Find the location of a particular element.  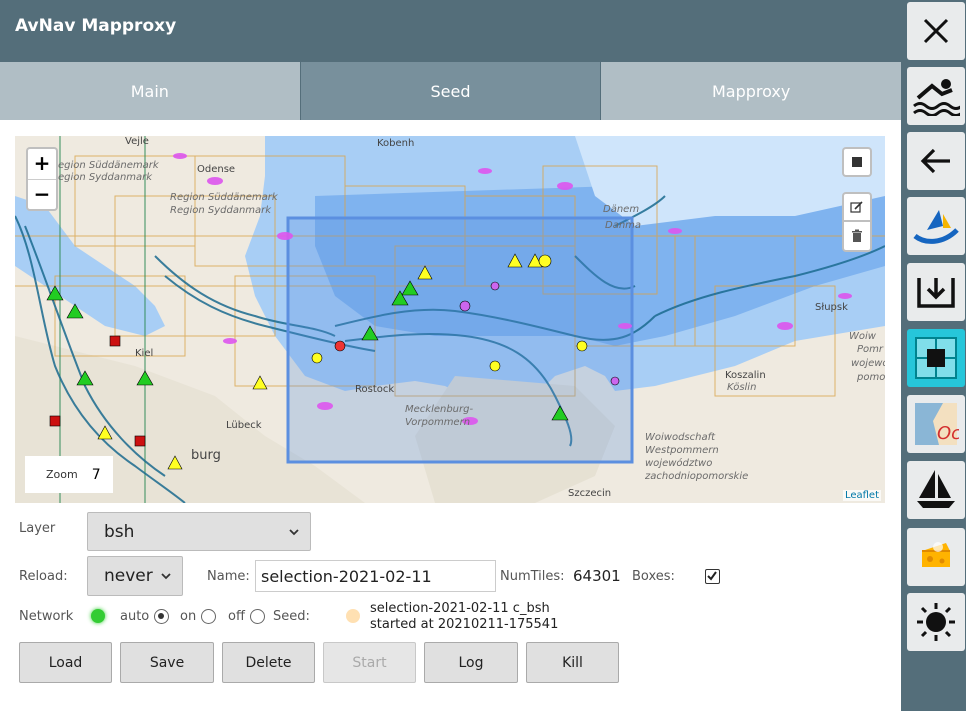

map-label-text: Koszalin is located at coordinates (745, 375).